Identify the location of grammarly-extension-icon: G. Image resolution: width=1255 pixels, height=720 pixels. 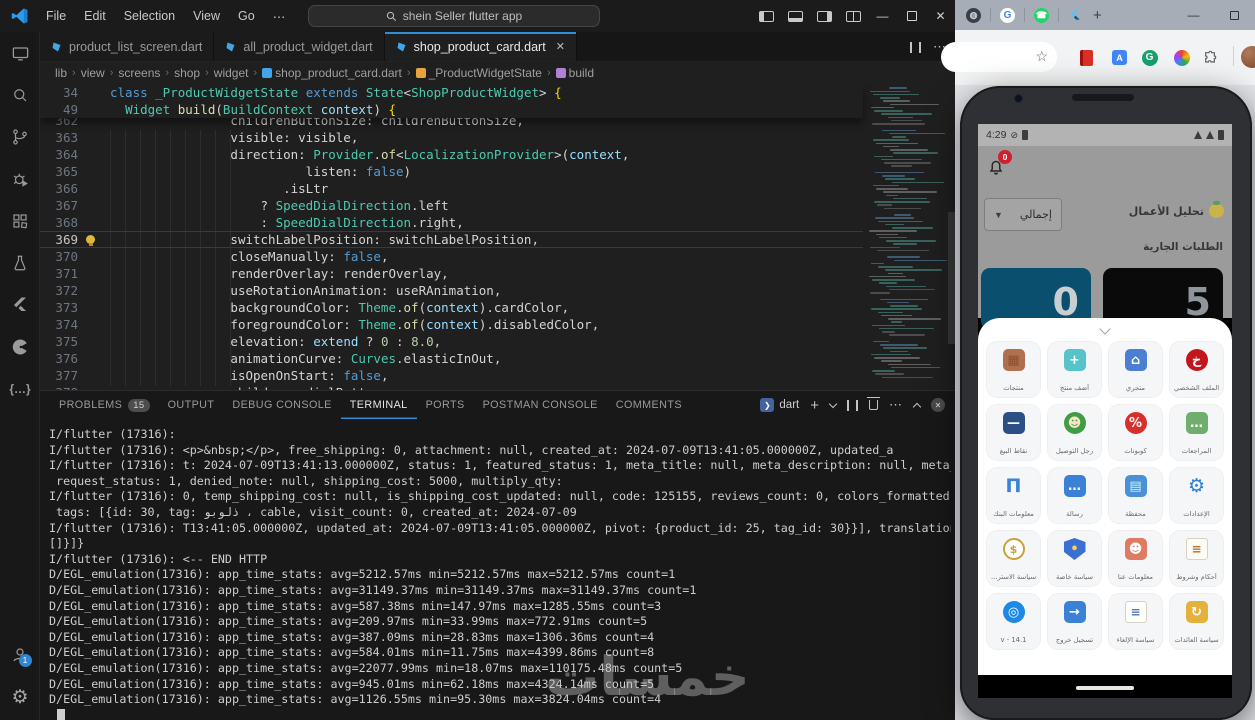
(1149, 57).